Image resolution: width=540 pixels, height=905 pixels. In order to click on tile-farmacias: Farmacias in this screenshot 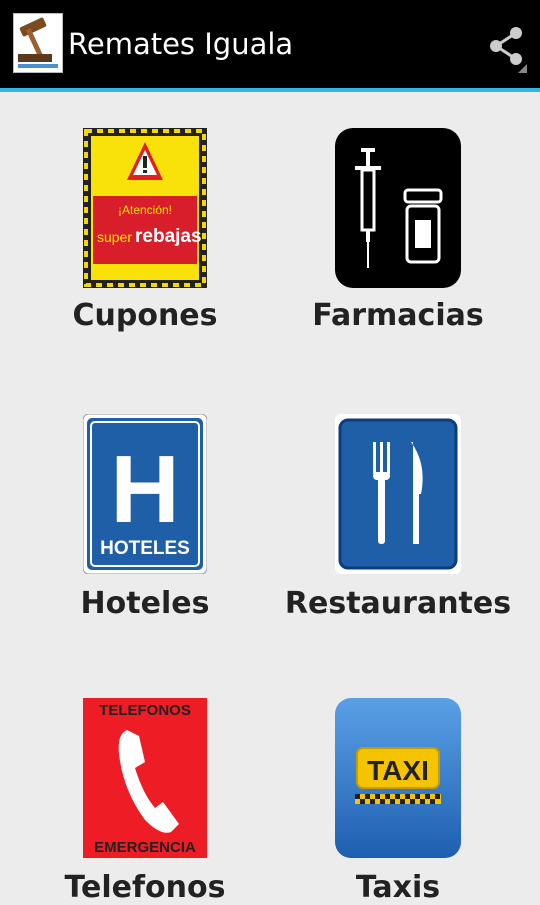, I will do `click(405, 243)`.